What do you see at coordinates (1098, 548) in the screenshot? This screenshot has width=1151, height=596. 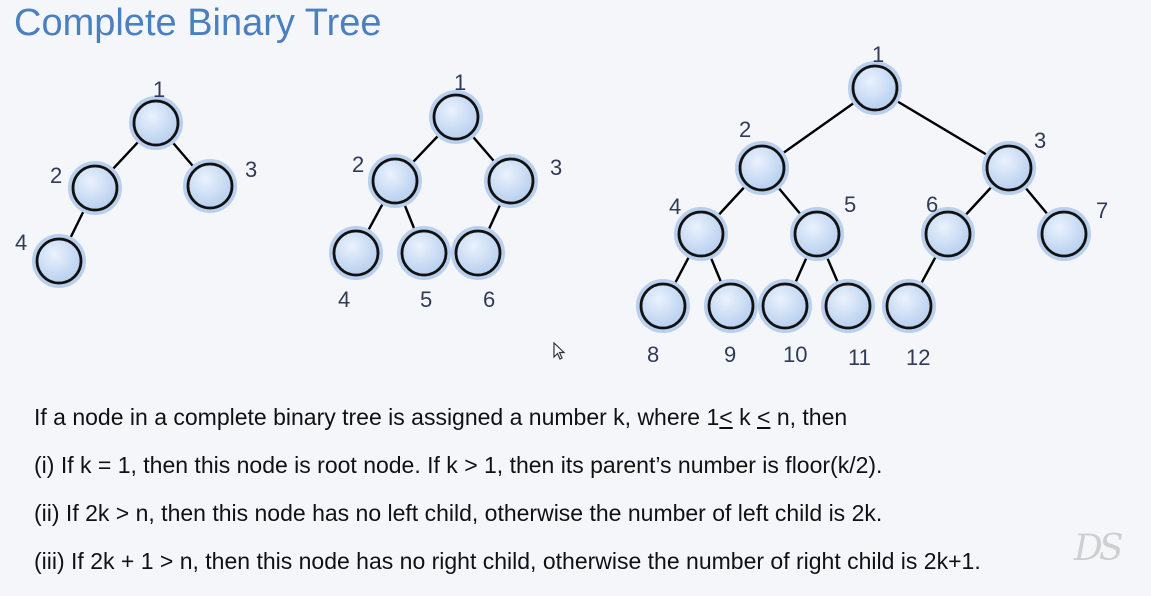 I see `ds-watermark: DS` at bounding box center [1098, 548].